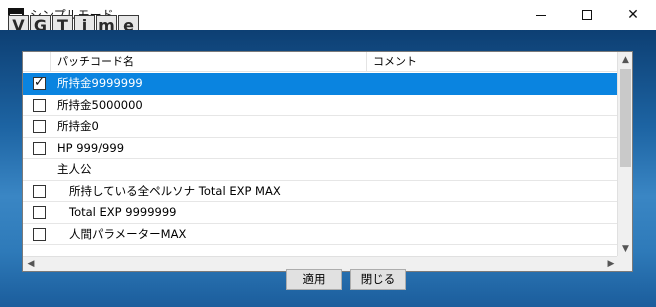 This screenshot has height=307, width=656. I want to click on minimize-button, so click(541, 15).